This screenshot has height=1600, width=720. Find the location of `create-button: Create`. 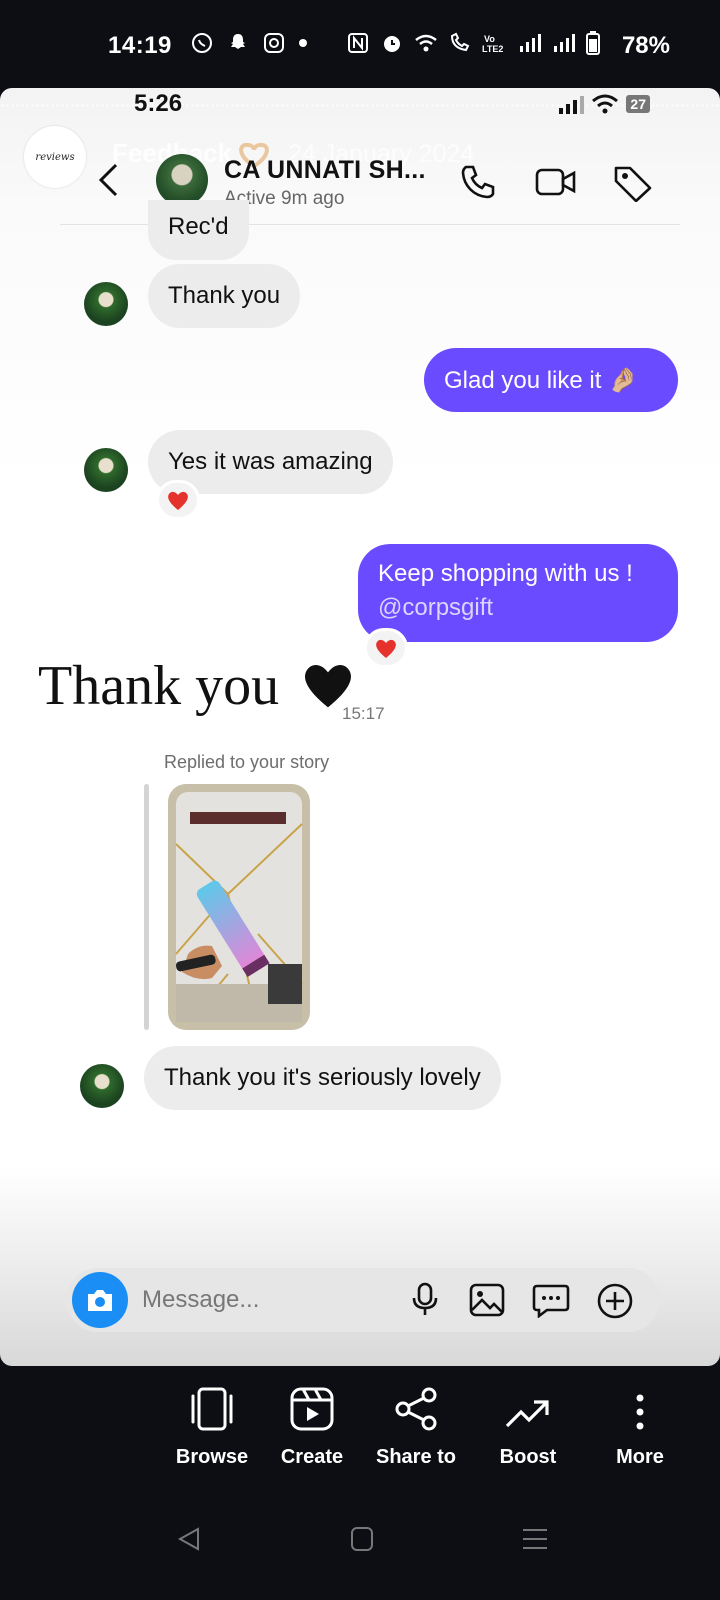

create-button: Create is located at coordinates (312, 1417).